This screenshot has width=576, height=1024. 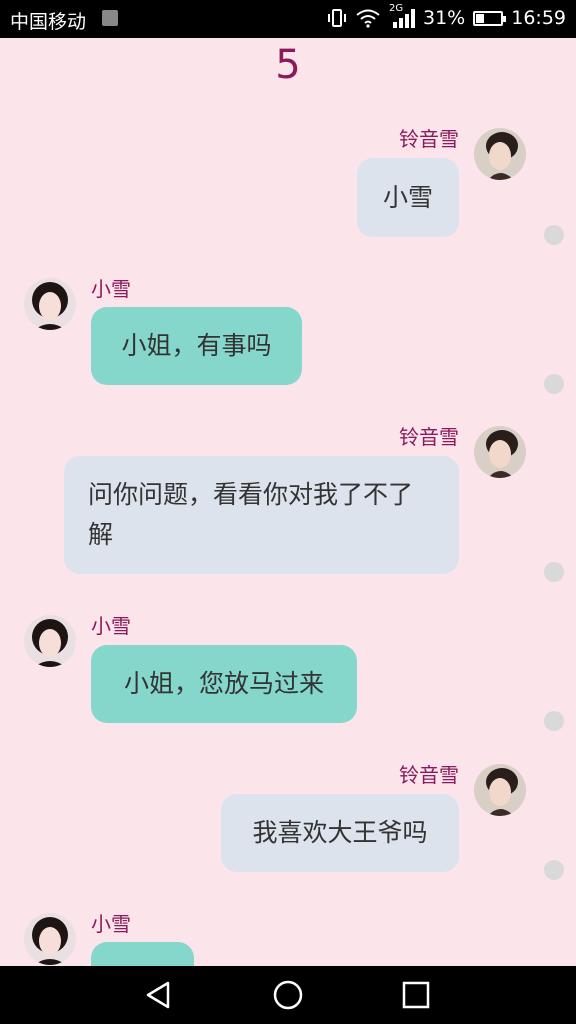 What do you see at coordinates (368, 18) in the screenshot?
I see `wifi-icon` at bounding box center [368, 18].